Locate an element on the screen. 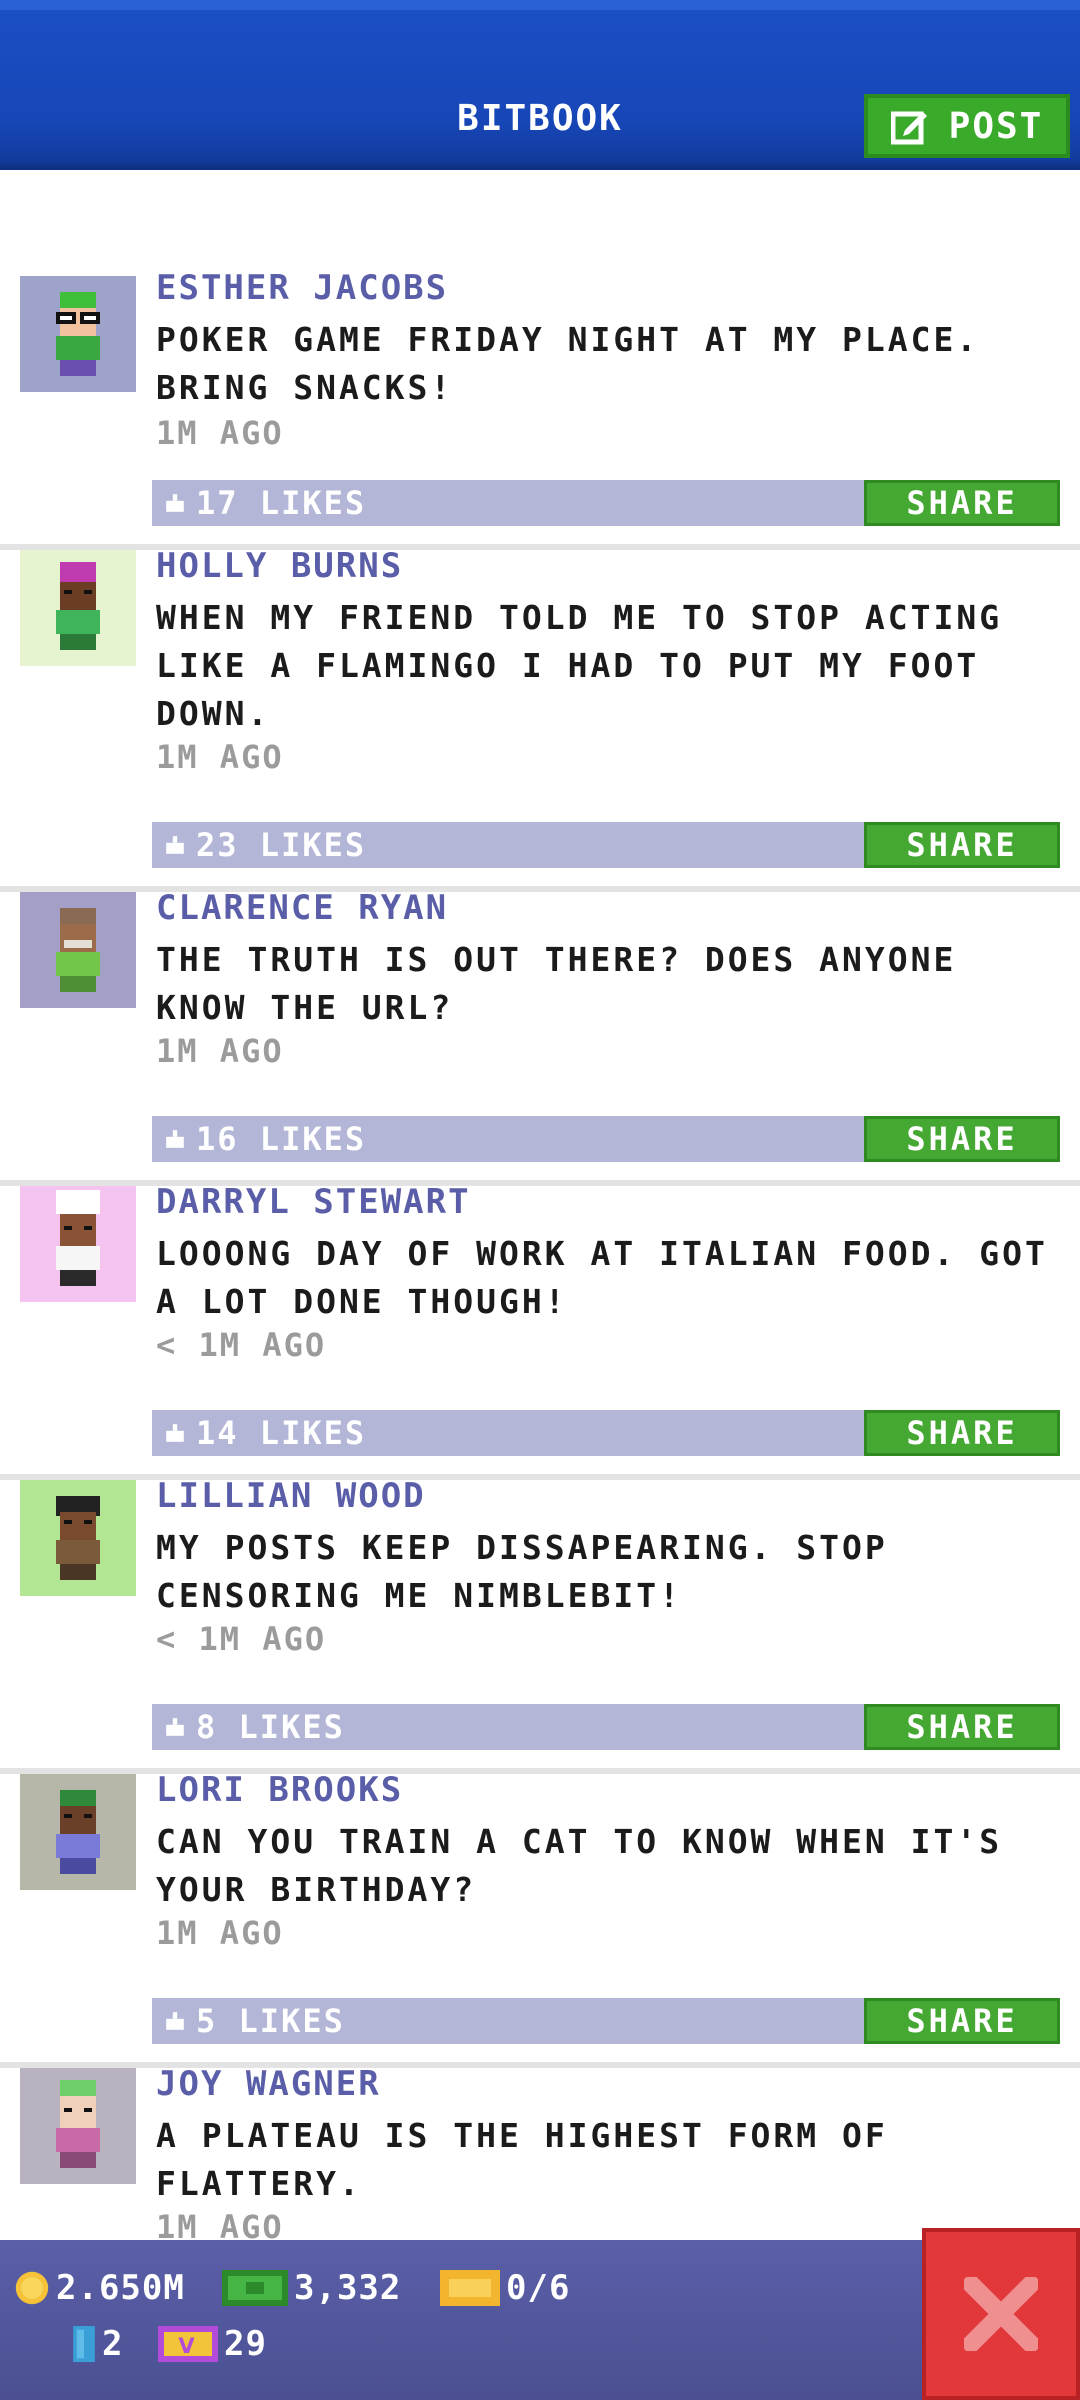 The height and width of the screenshot is (2400, 1080). likes-label: 14 LIKES is located at coordinates (281, 1433).